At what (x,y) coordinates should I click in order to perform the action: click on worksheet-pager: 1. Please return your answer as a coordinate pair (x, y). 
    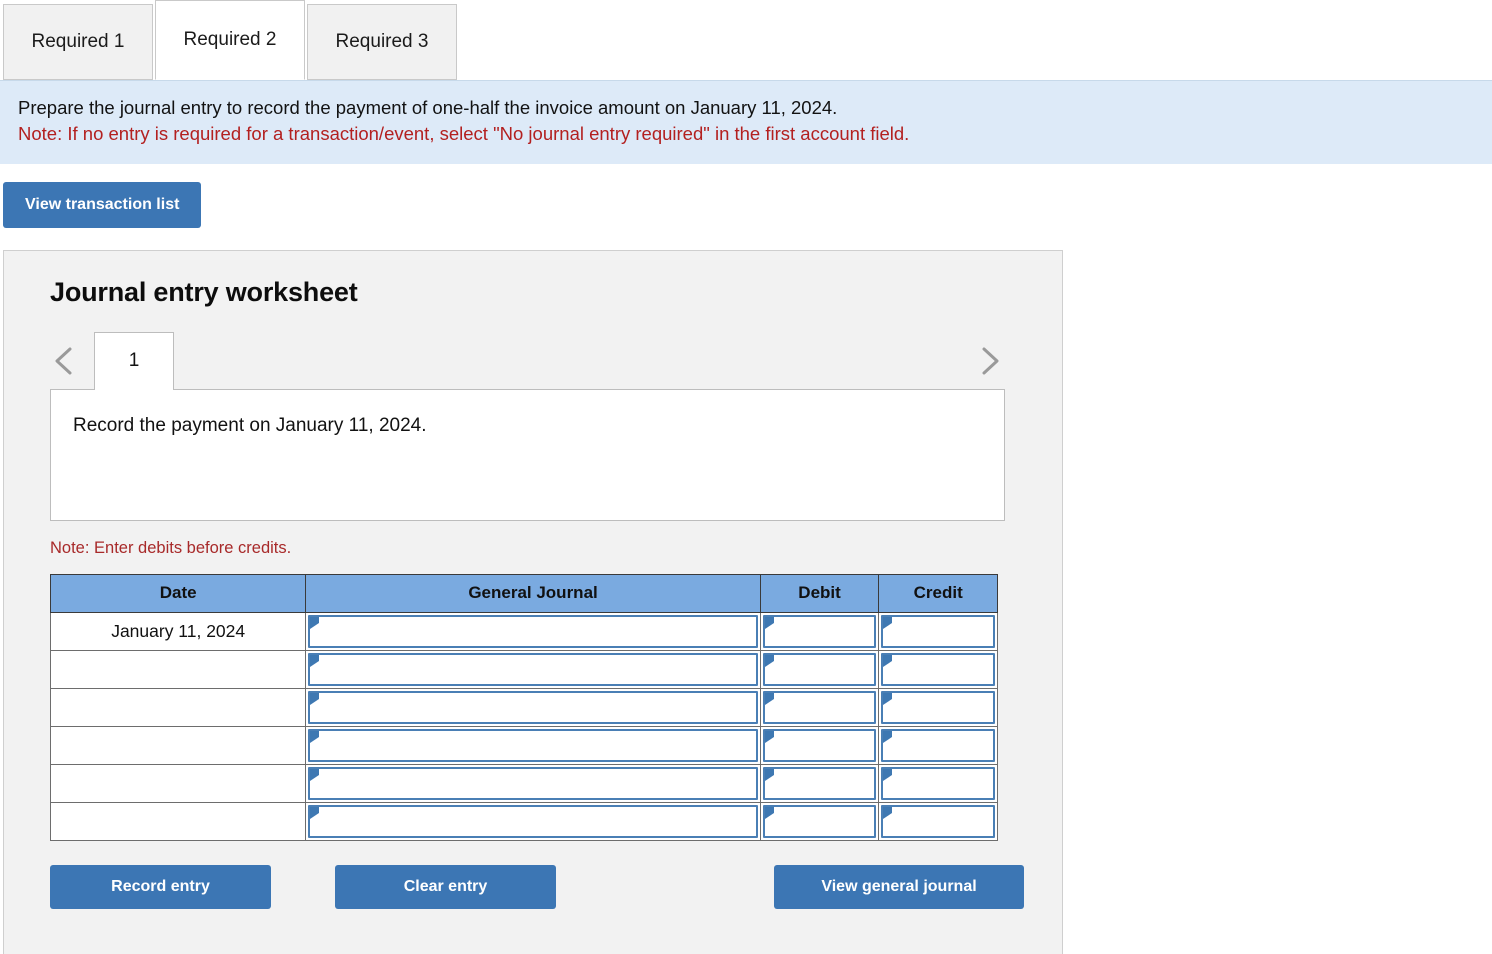
    Looking at the image, I should click on (533, 360).